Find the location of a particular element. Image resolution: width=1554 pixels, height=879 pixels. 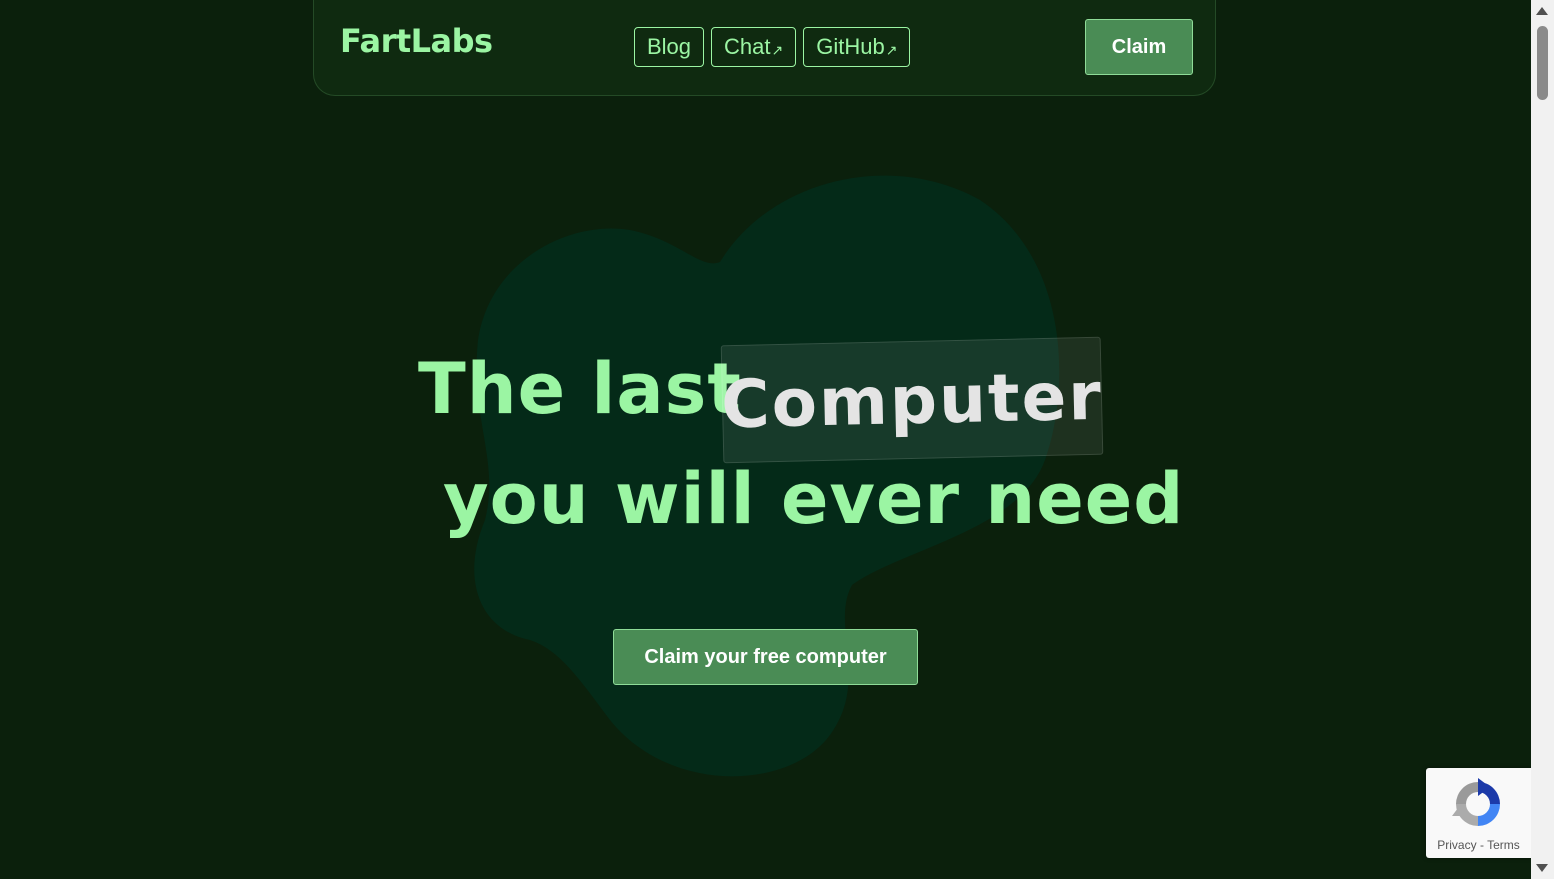

hero-highlight-box: Computer is located at coordinates (912, 400).